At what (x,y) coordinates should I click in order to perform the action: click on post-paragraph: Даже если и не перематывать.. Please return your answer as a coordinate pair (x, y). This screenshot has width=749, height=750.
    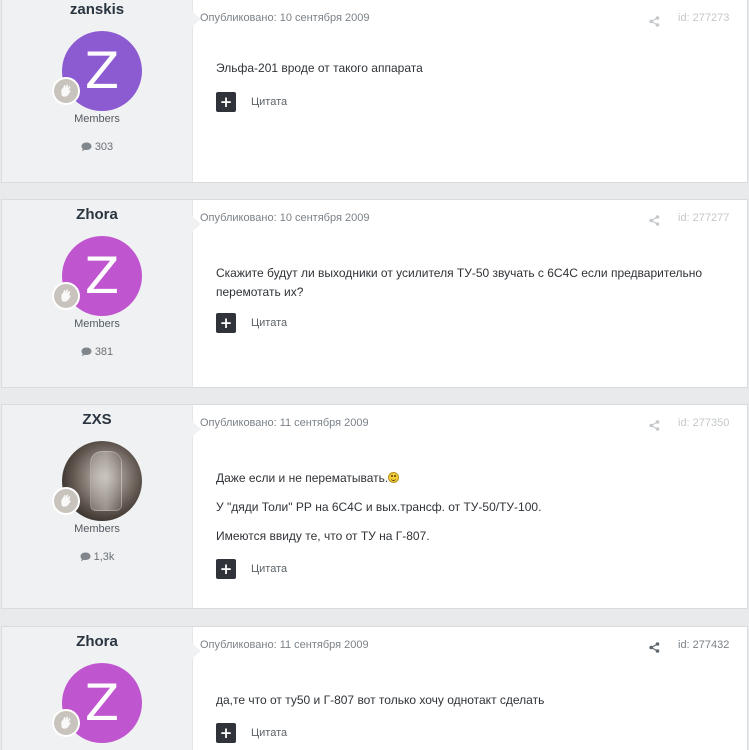
    Looking at the image, I should click on (466, 478).